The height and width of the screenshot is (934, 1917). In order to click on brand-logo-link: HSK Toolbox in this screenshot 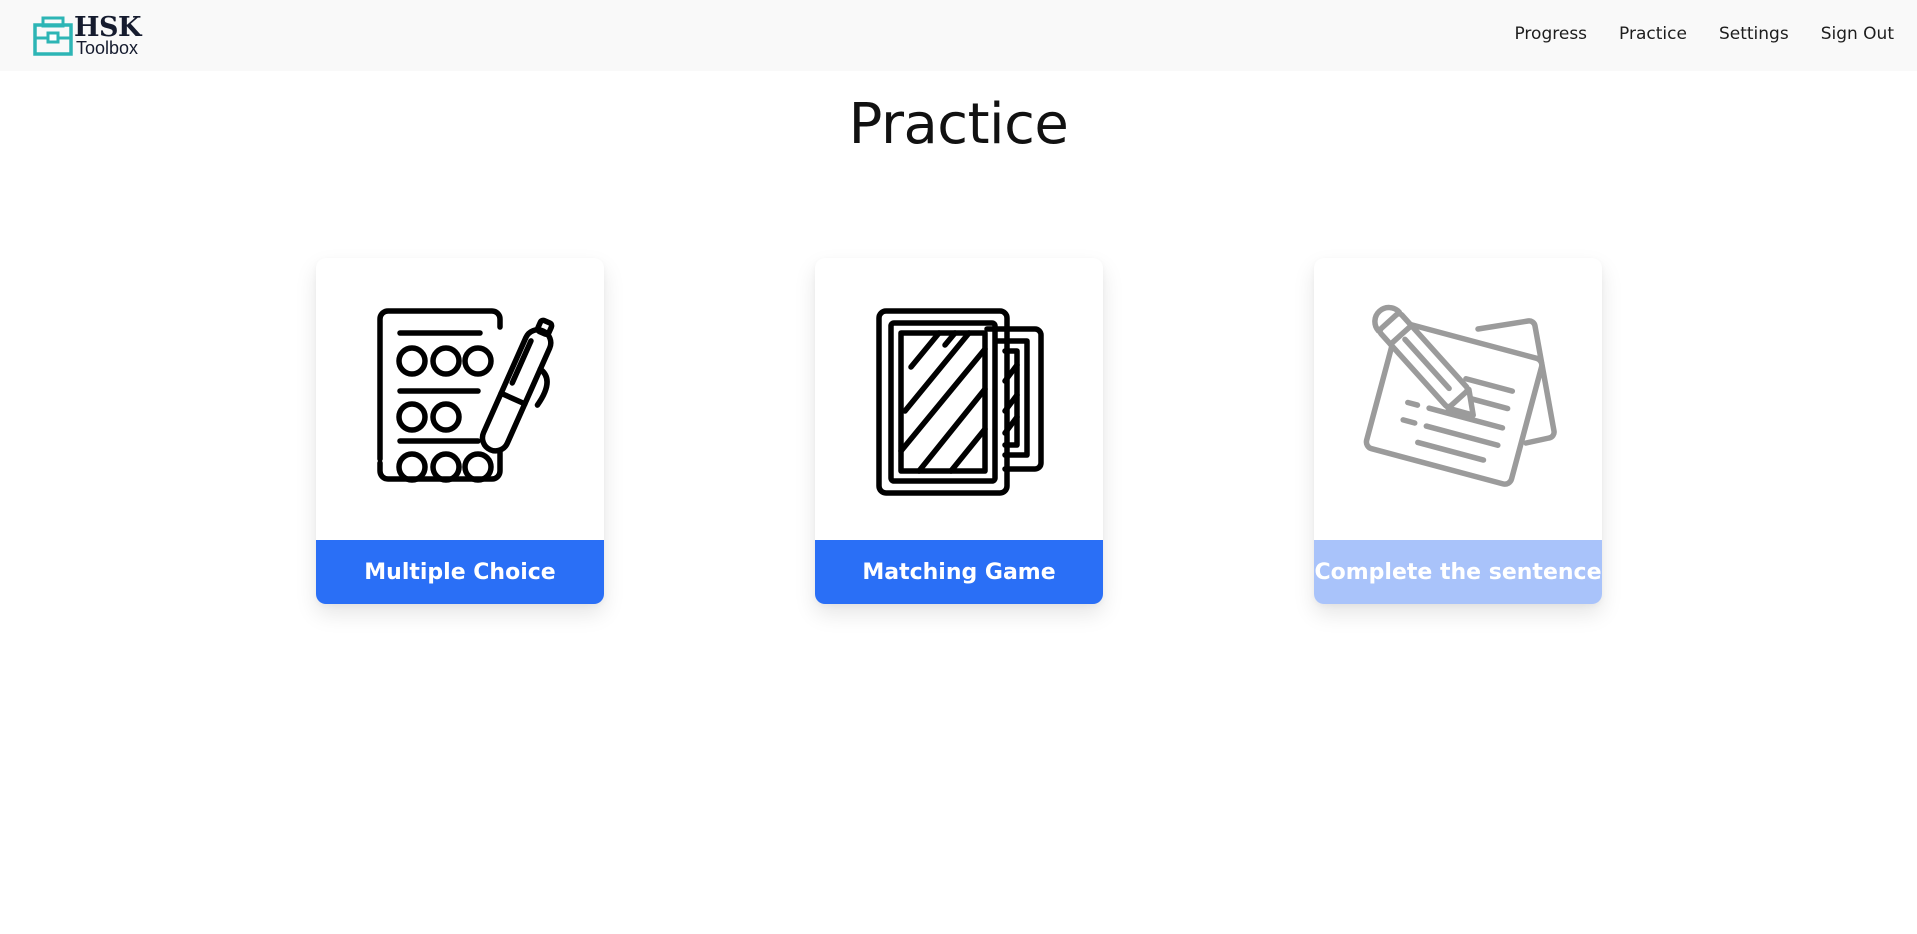, I will do `click(93, 35)`.